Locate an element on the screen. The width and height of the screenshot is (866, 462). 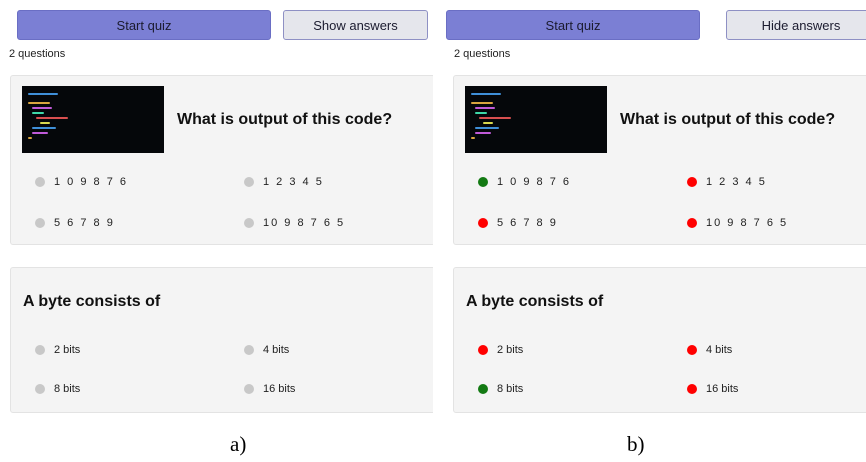
show-answers-button: Show answers is located at coordinates (355, 25).